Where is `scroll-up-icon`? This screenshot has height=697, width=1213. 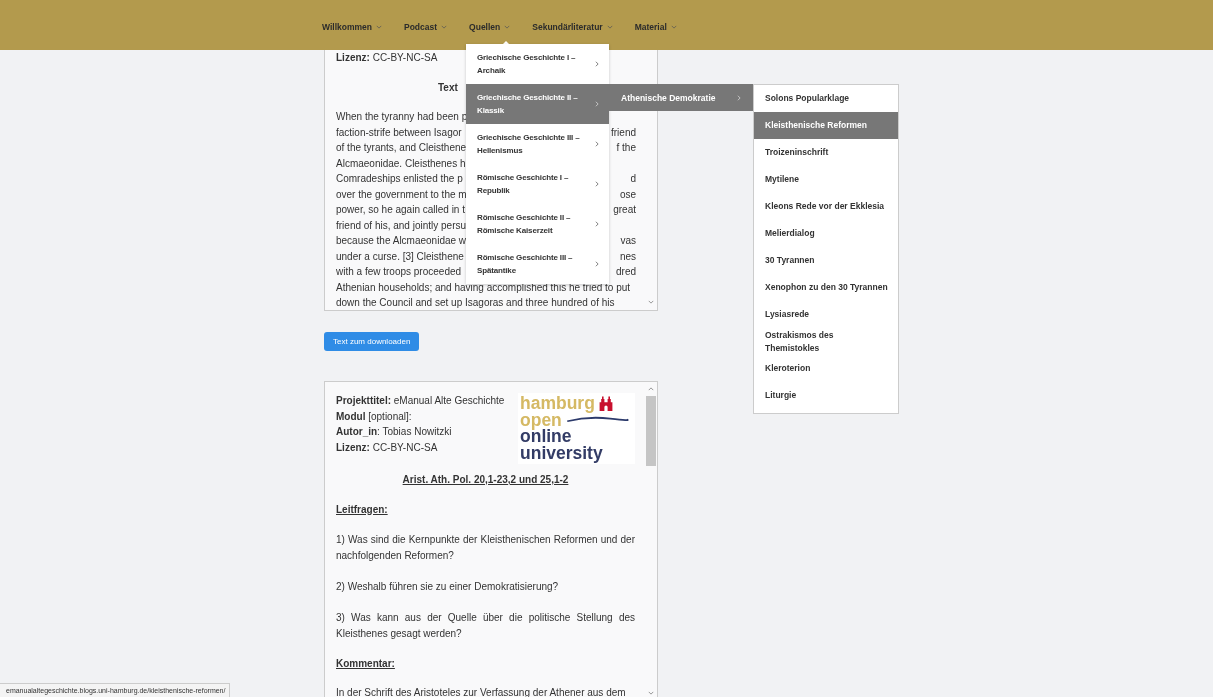
scroll-up-icon is located at coordinates (651, 389).